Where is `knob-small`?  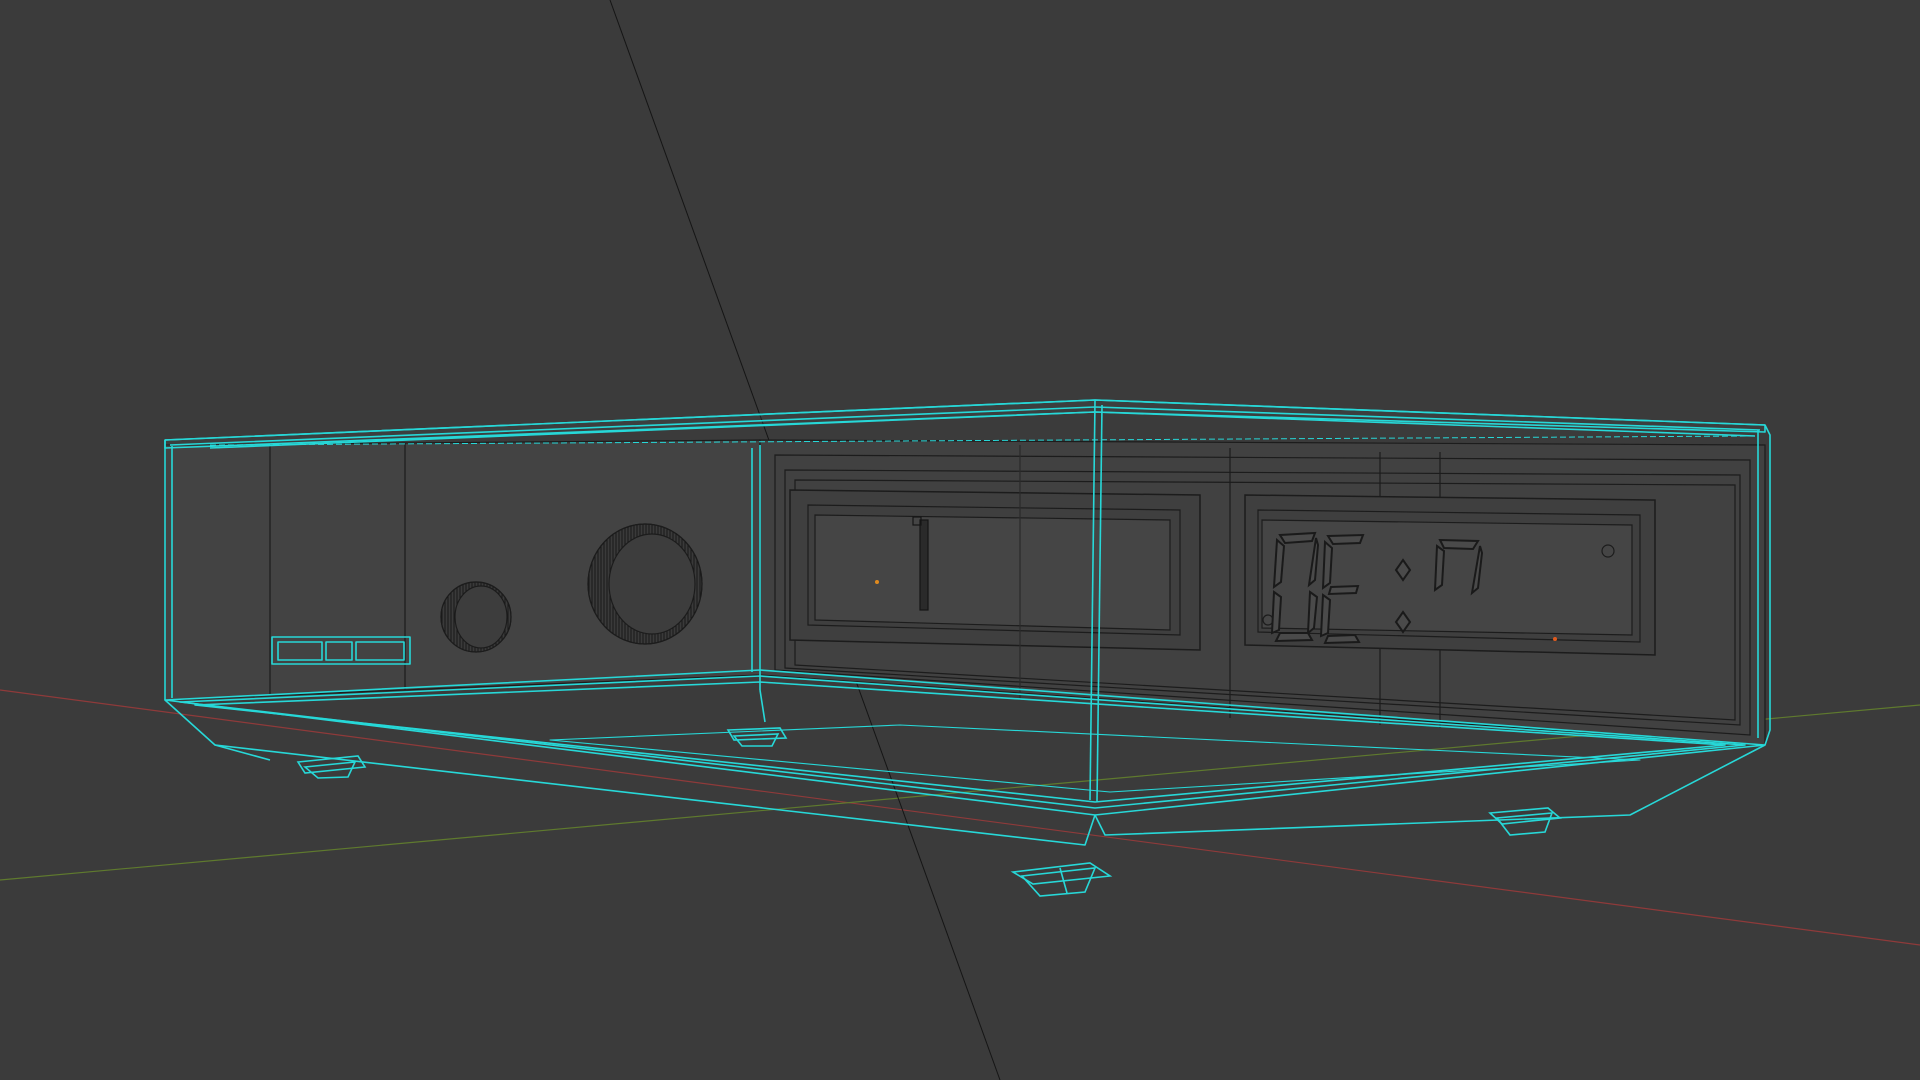
knob-small is located at coordinates (476, 617).